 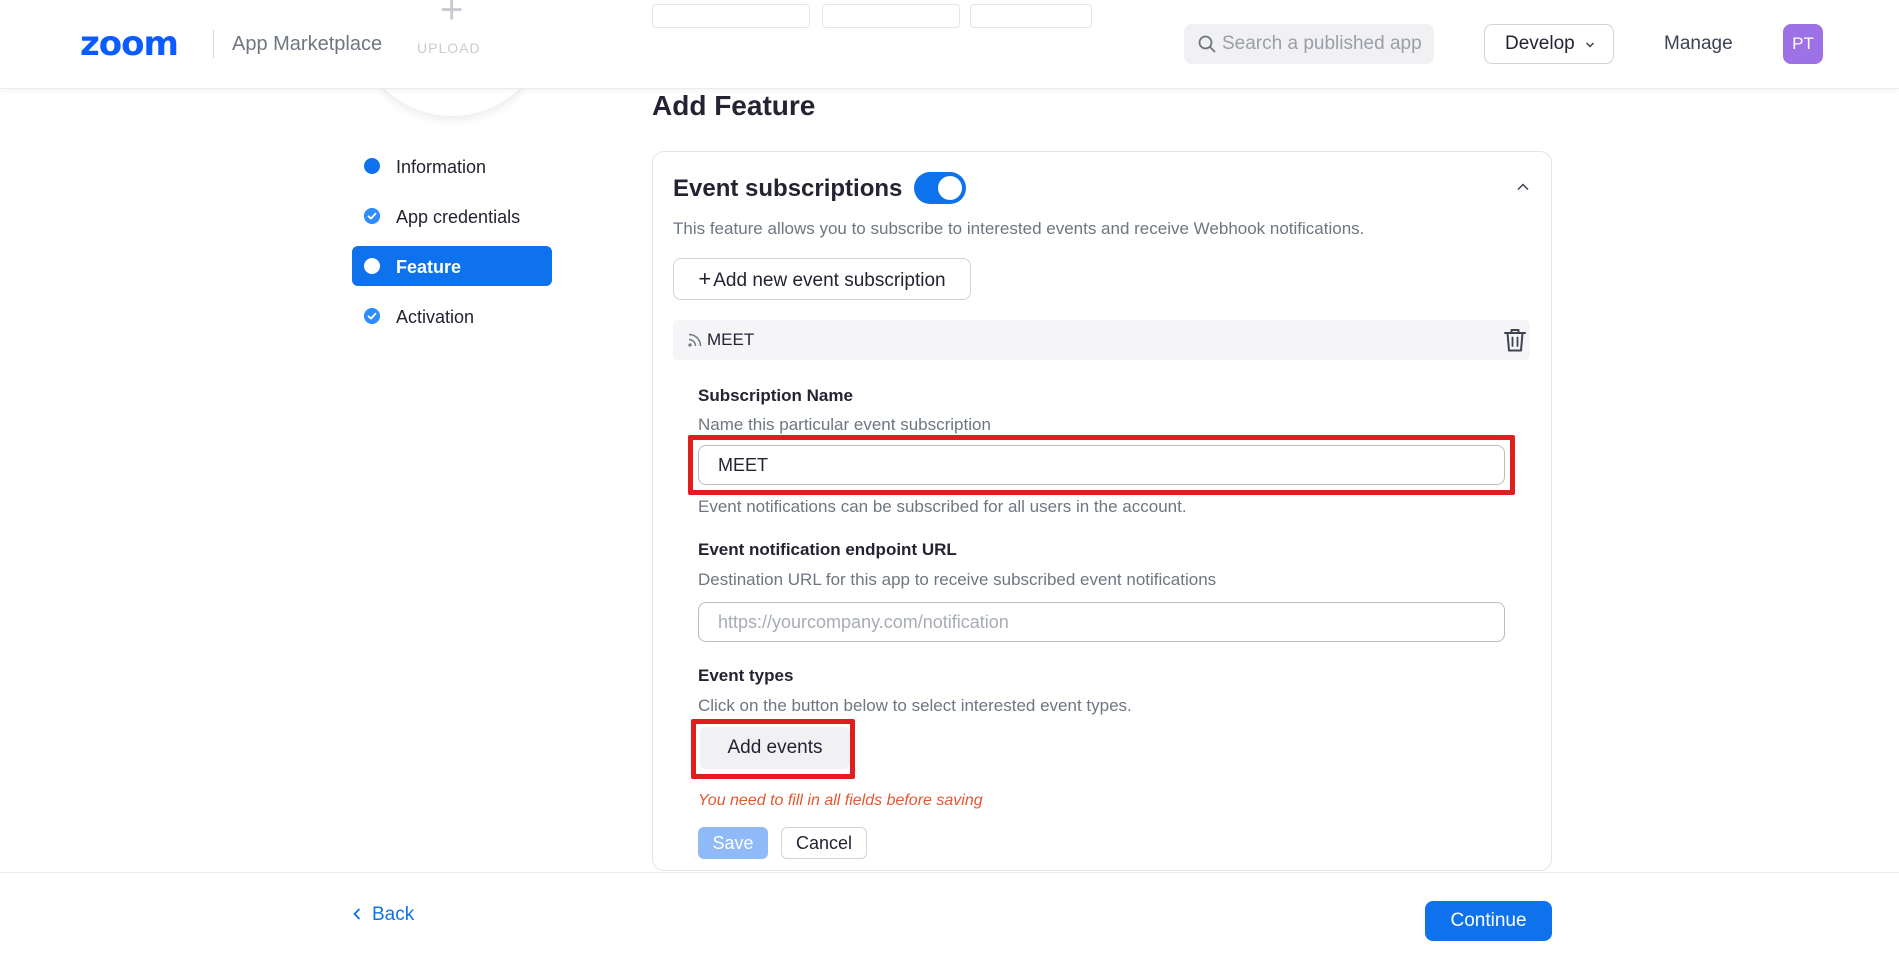 I want to click on upload-plus-icon: +, so click(x=452, y=16).